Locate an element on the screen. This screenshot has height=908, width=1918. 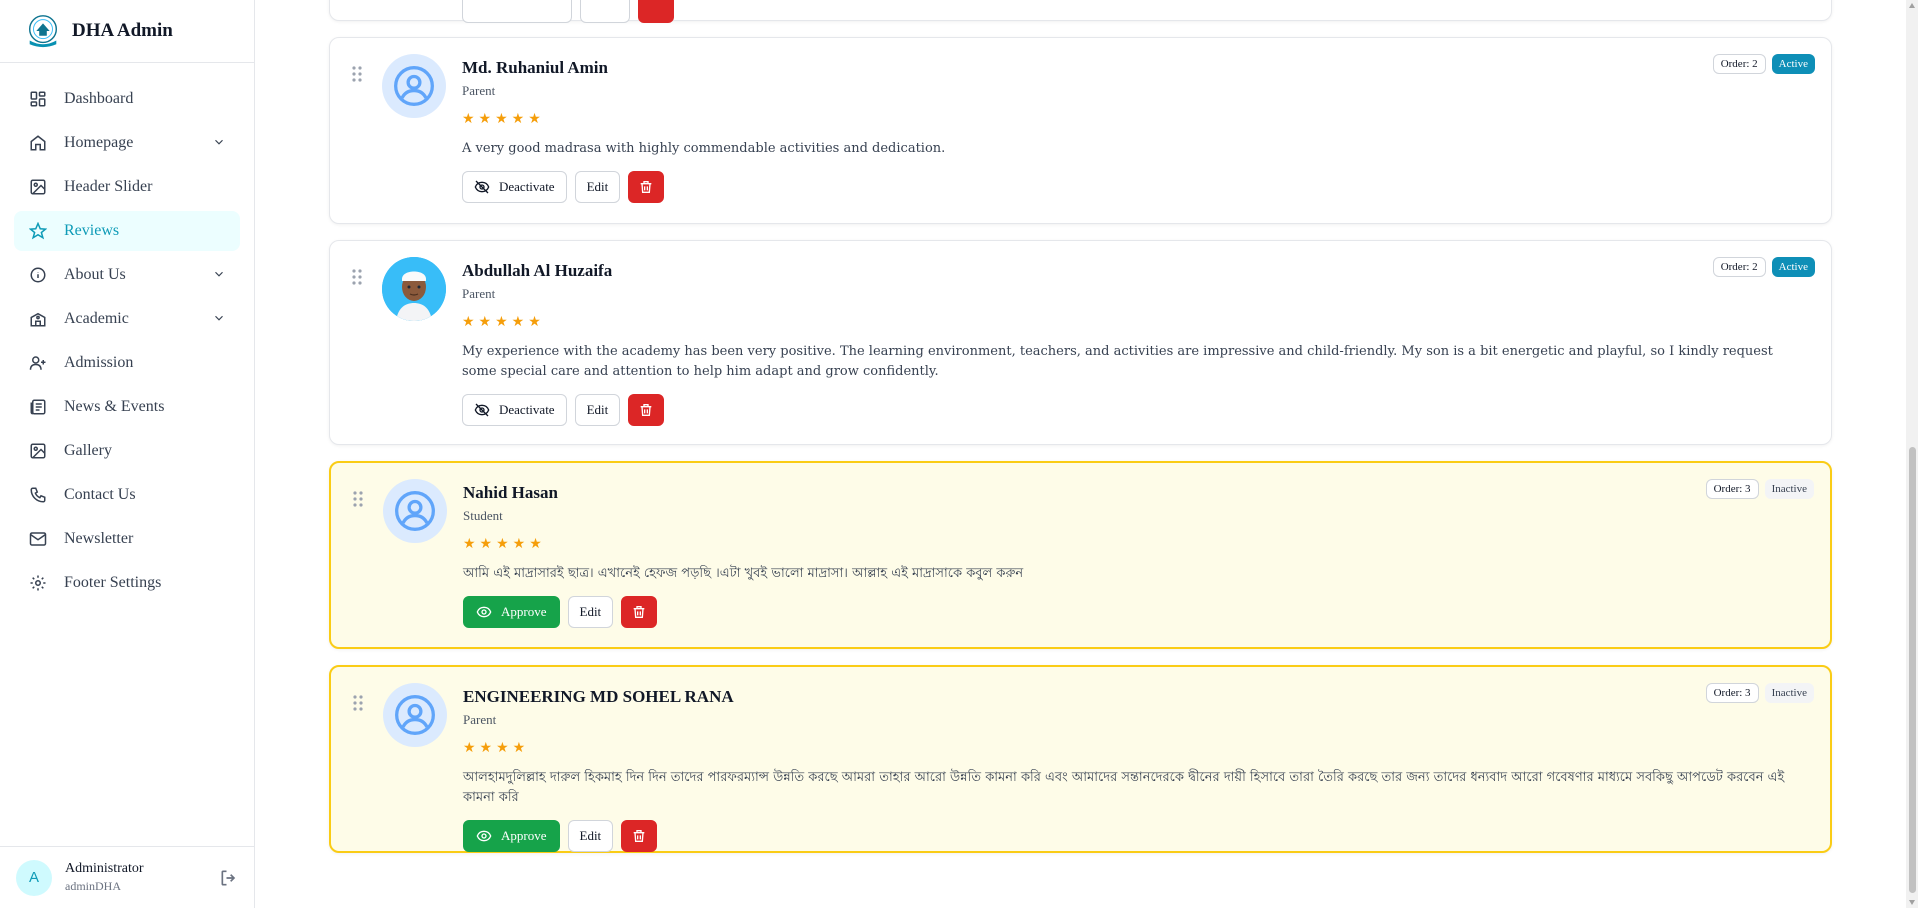
sidebar-item-contact-us: Contact Us is located at coordinates (127, 495).